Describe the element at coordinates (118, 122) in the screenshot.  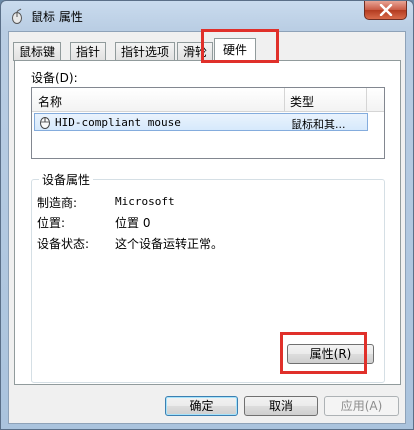
I see `device-name: HID-compliant mouse` at that location.